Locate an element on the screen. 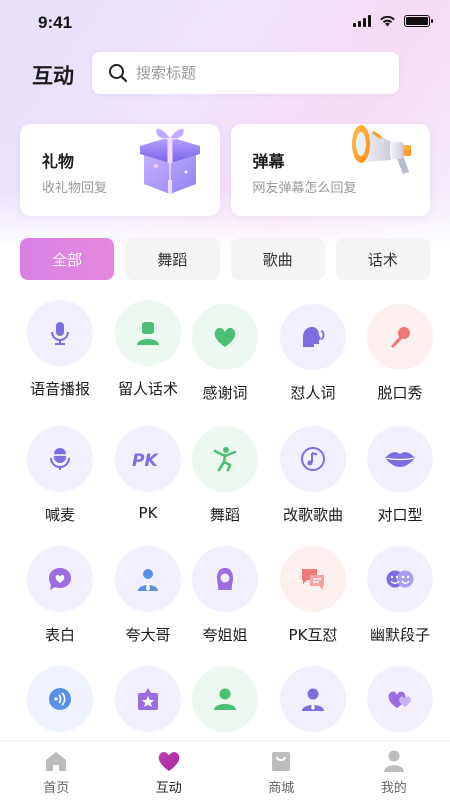 The image size is (450, 800). grid-item-suited-person is located at coordinates (313, 705).